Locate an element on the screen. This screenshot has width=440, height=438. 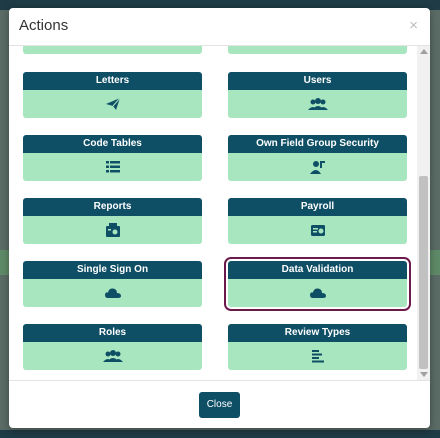
background-app-footer is located at coordinates (220, 434).